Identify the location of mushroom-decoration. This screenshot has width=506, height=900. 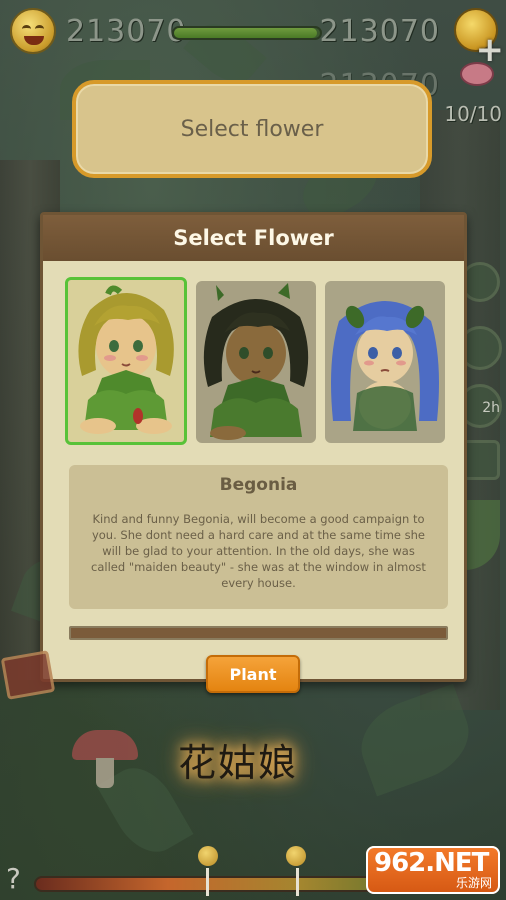
(105, 759).